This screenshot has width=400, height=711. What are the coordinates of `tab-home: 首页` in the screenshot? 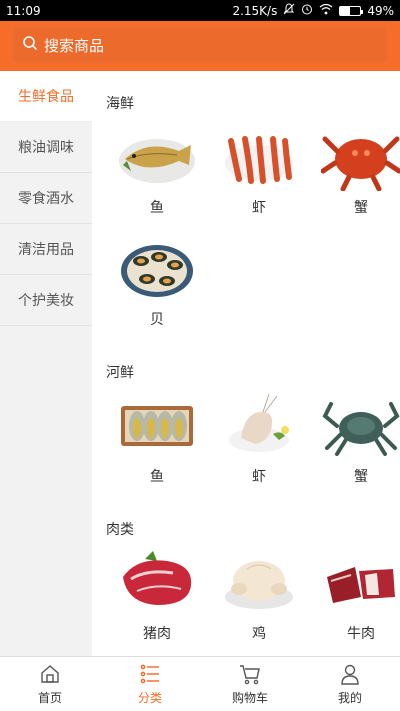 It's located at (50, 684).